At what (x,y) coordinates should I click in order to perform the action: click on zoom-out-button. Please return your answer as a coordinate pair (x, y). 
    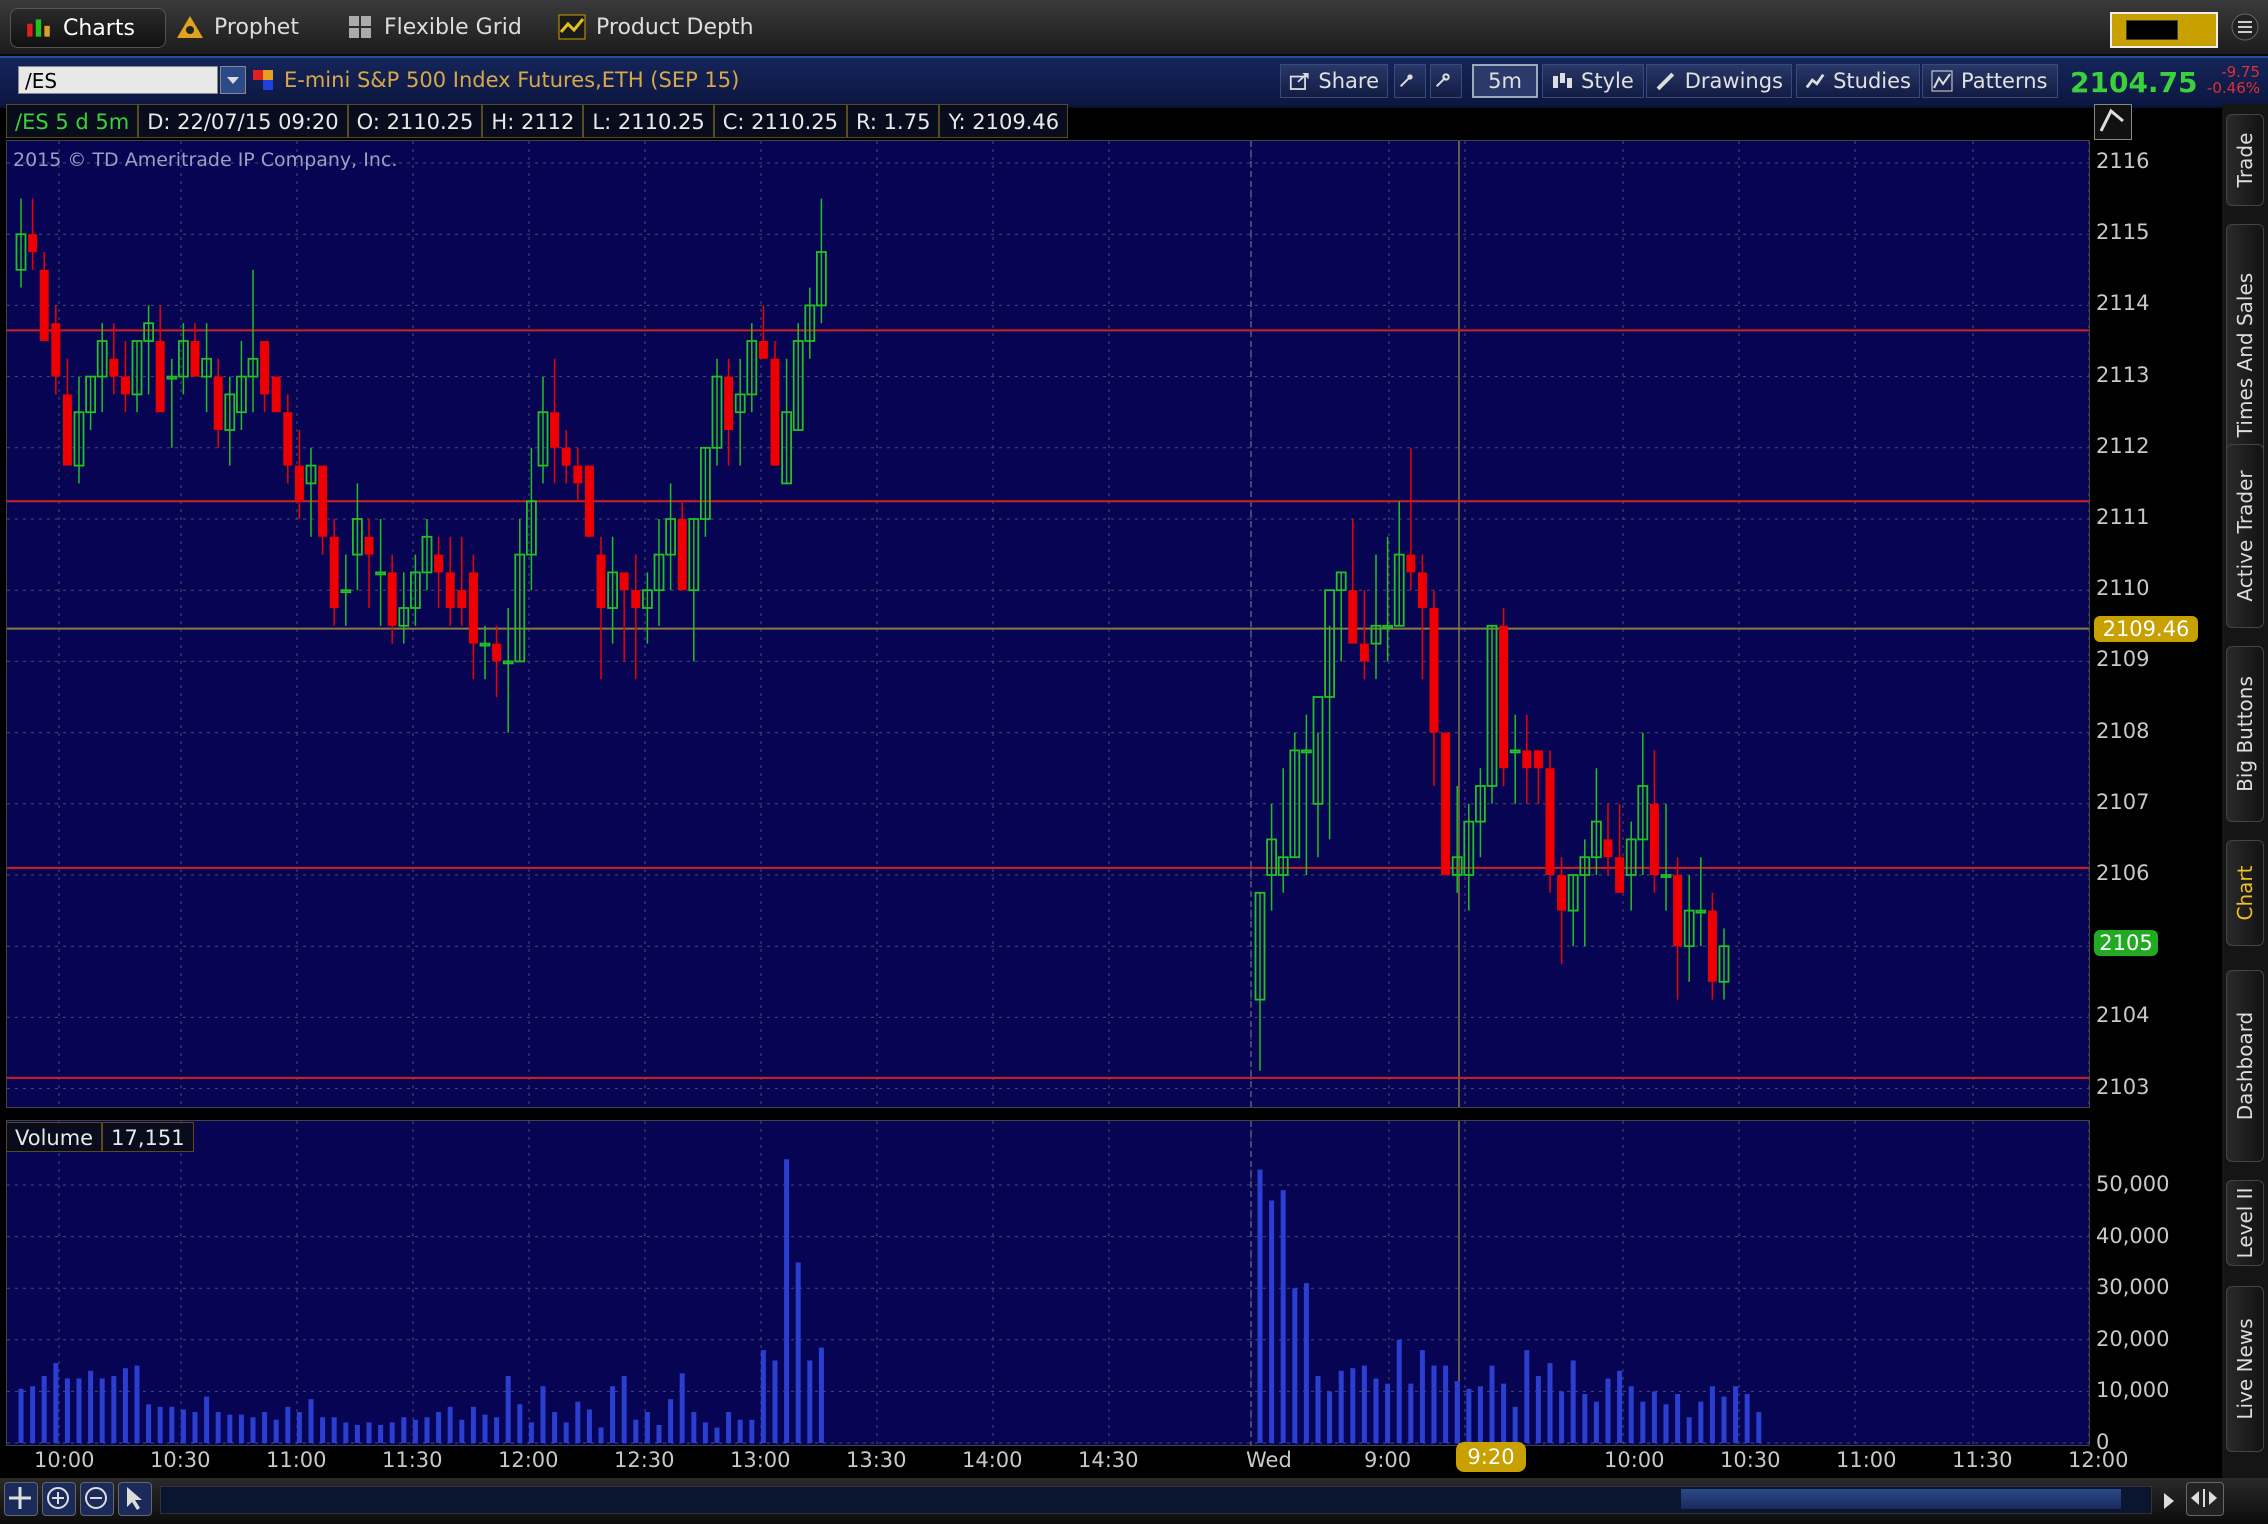
    Looking at the image, I should click on (97, 1499).